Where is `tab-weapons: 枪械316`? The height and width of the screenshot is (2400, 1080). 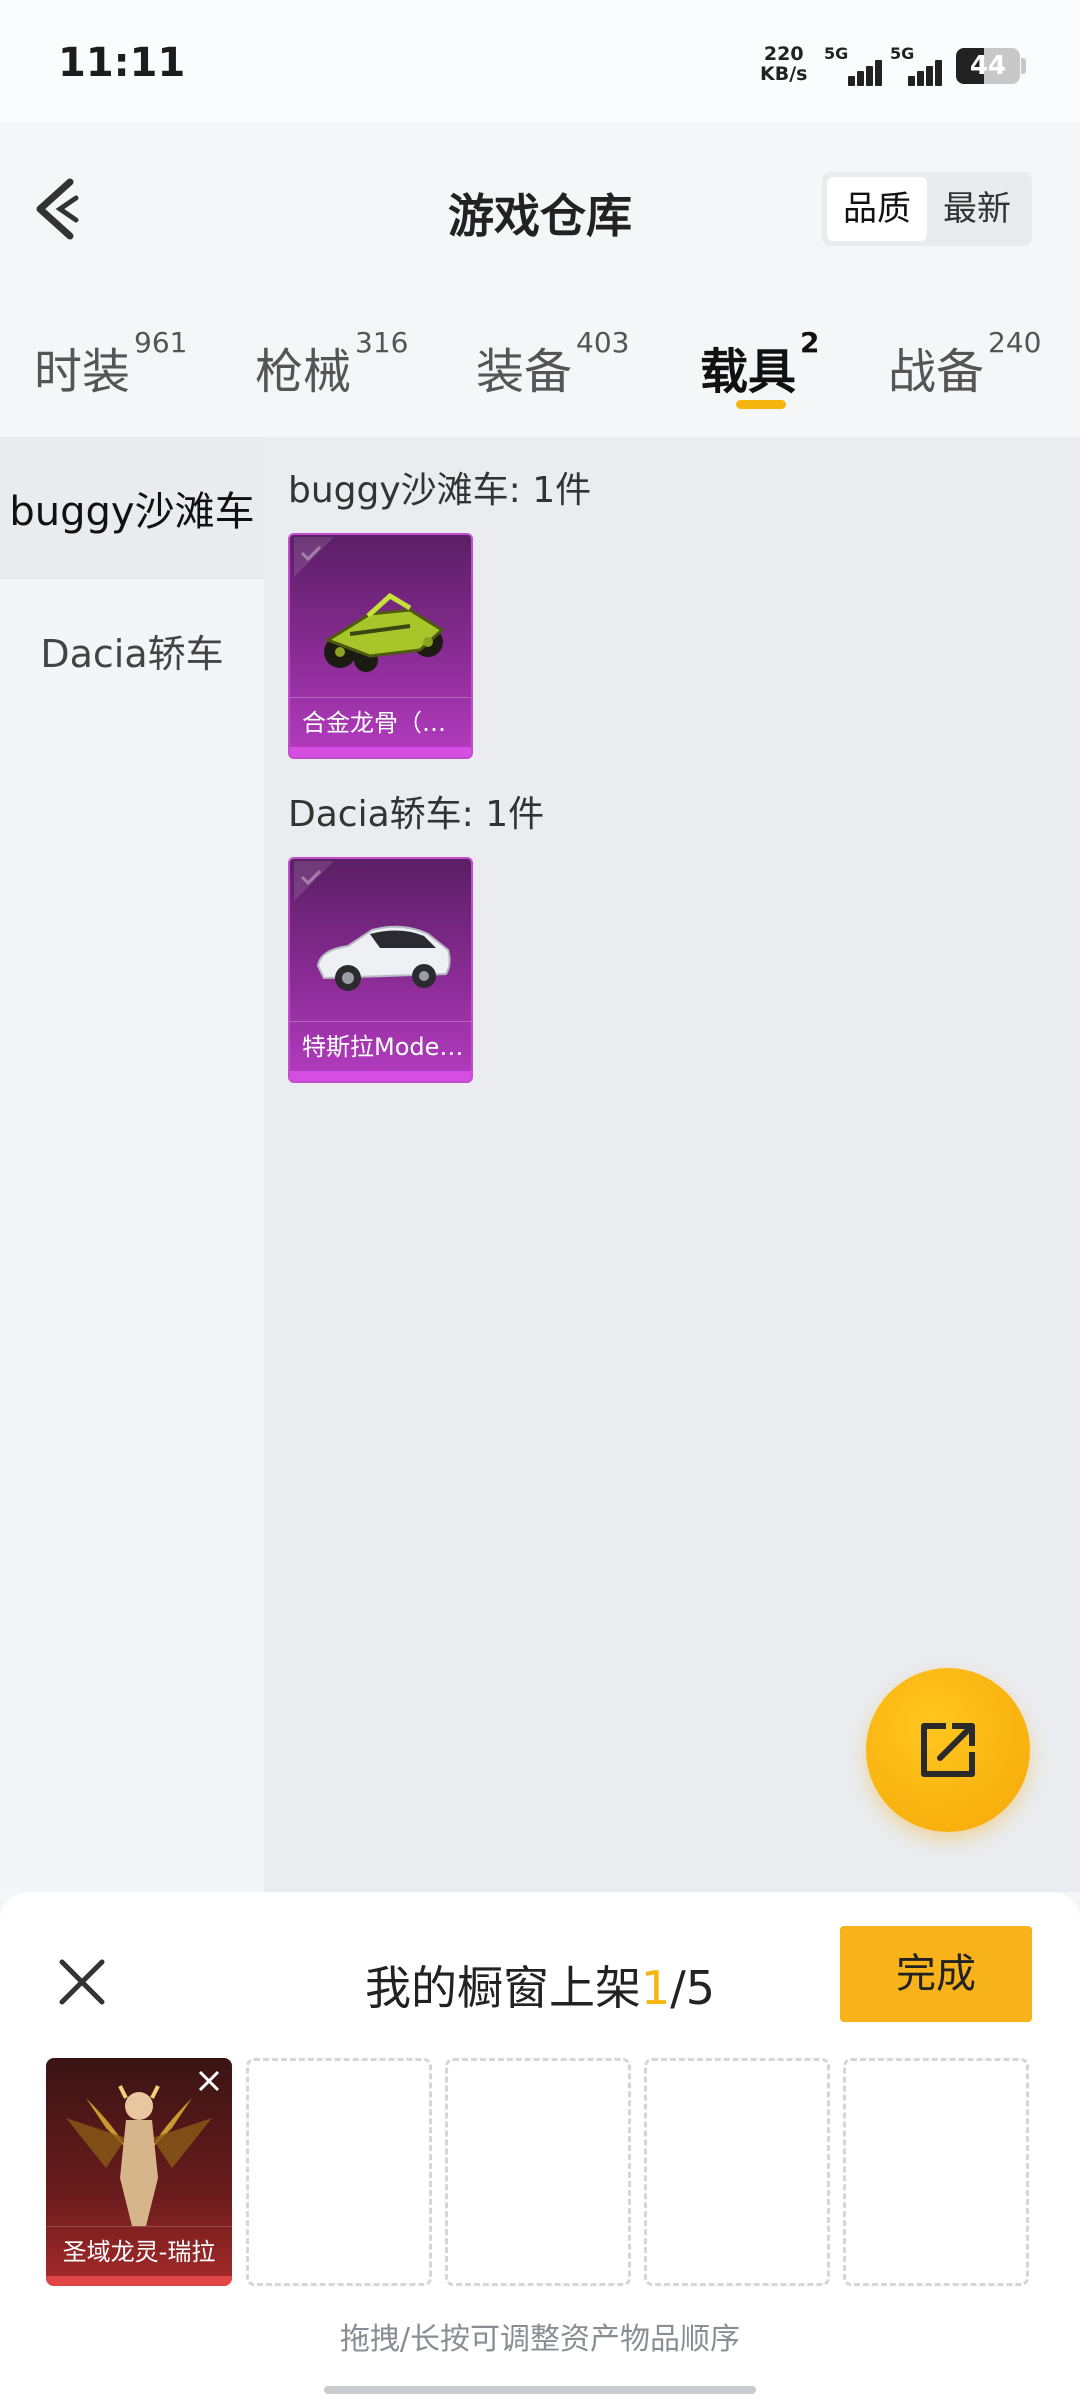
tab-weapons: 枪械316 is located at coordinates (331, 364).